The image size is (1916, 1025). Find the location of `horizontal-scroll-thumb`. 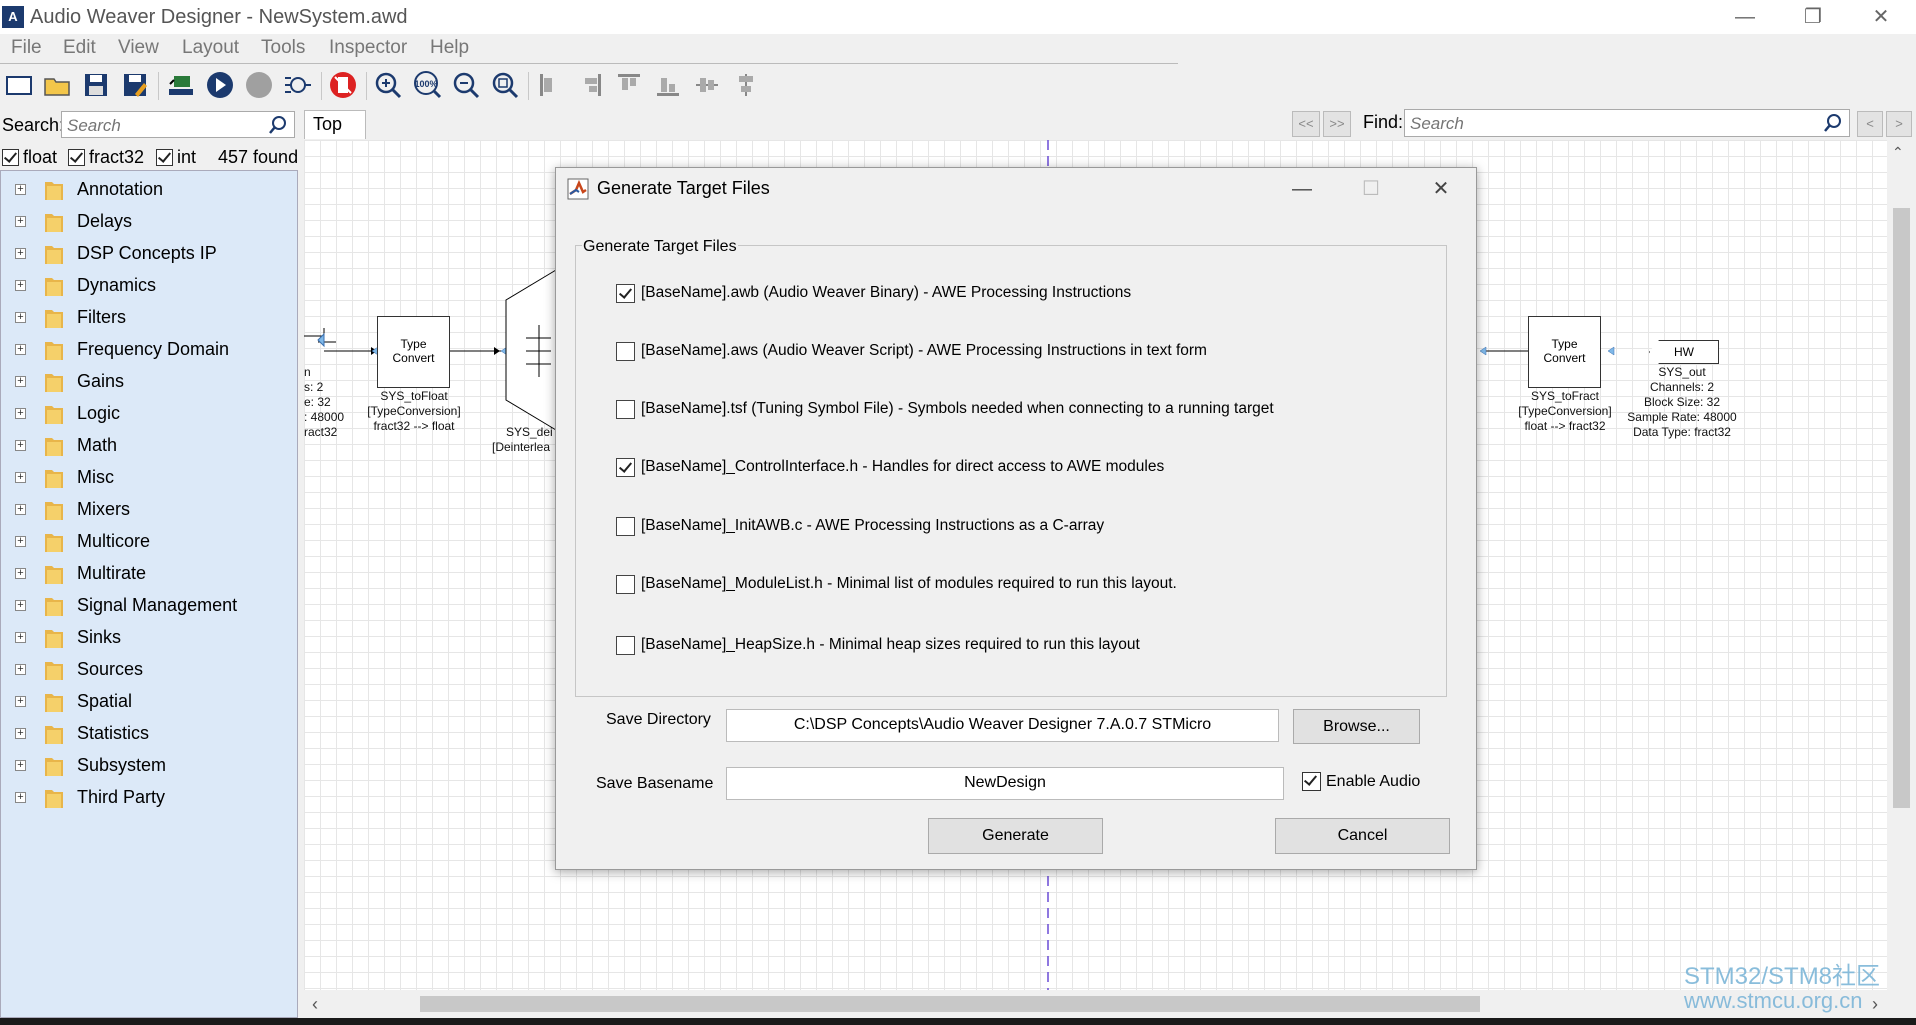

horizontal-scroll-thumb is located at coordinates (950, 1004).